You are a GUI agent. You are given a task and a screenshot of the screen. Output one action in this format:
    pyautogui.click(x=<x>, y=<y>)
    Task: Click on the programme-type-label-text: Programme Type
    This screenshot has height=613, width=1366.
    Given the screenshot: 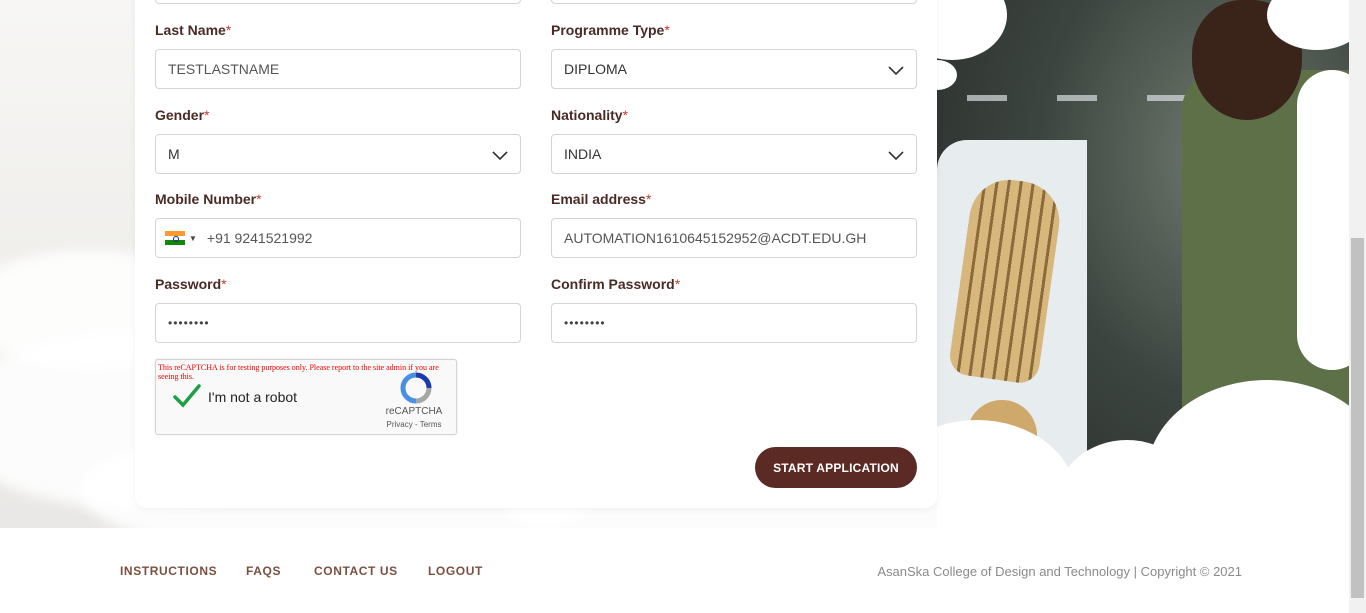 What is the action you would take?
    pyautogui.click(x=608, y=30)
    